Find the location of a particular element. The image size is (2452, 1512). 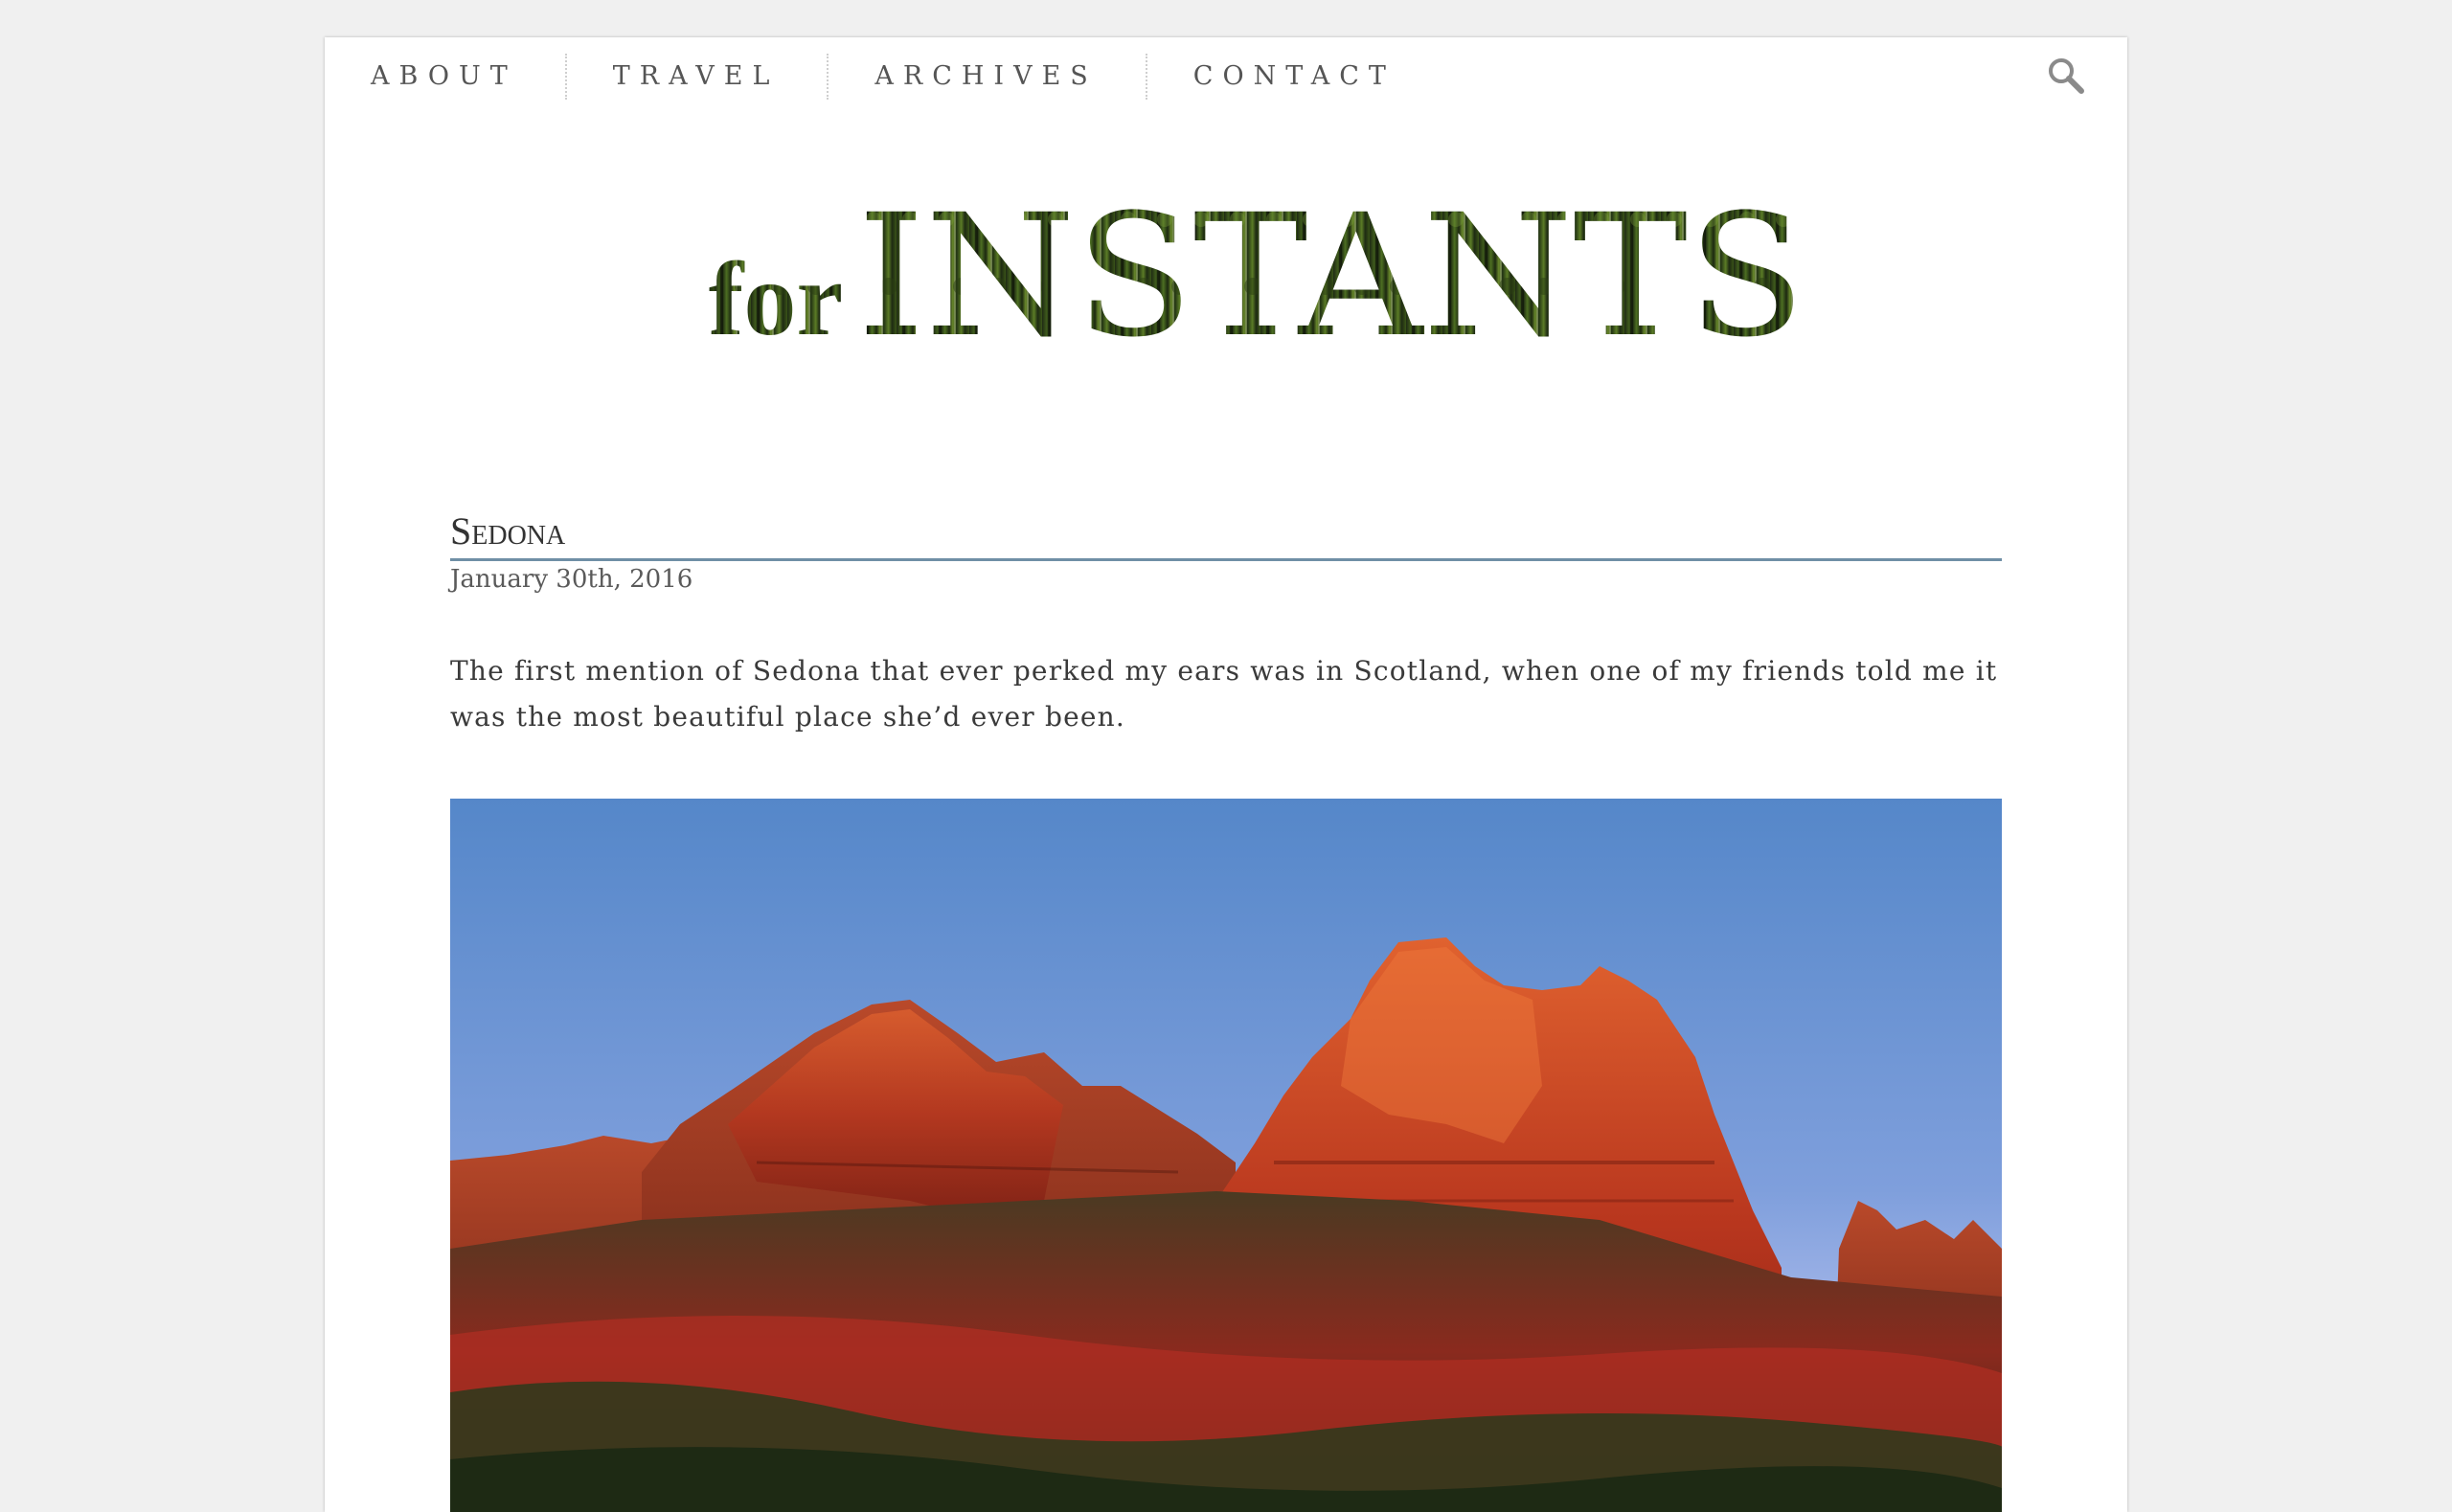

logo-prefix: for is located at coordinates (776, 298).